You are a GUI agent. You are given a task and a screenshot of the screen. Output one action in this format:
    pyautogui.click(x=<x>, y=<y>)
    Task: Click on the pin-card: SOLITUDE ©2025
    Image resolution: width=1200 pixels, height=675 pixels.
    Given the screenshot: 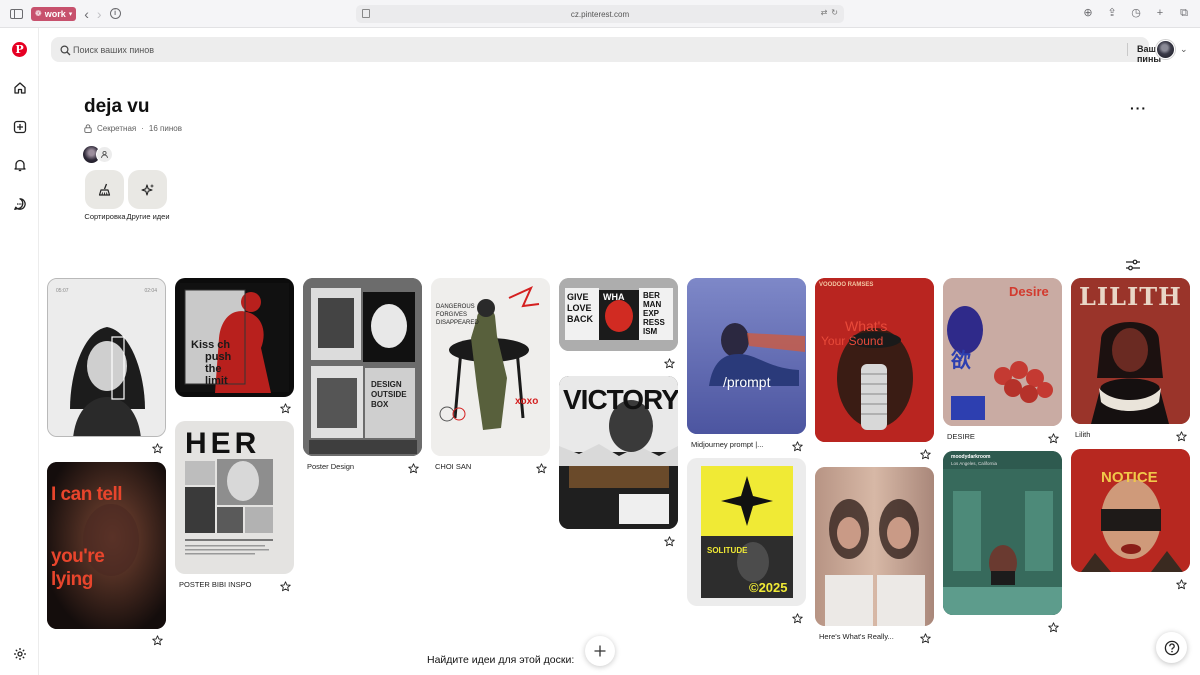 What is the action you would take?
    pyautogui.click(x=746, y=532)
    